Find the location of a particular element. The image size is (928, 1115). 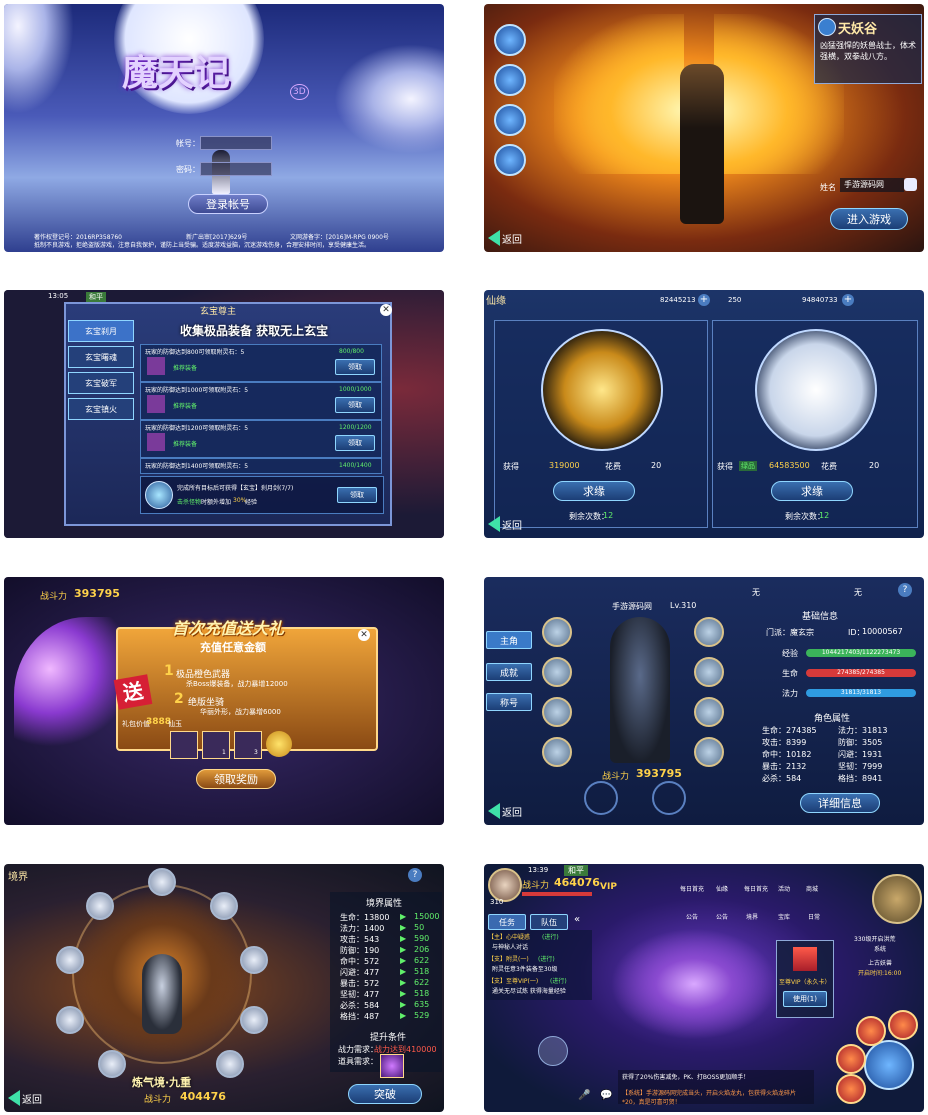

joystick is located at coordinates (553, 1051).